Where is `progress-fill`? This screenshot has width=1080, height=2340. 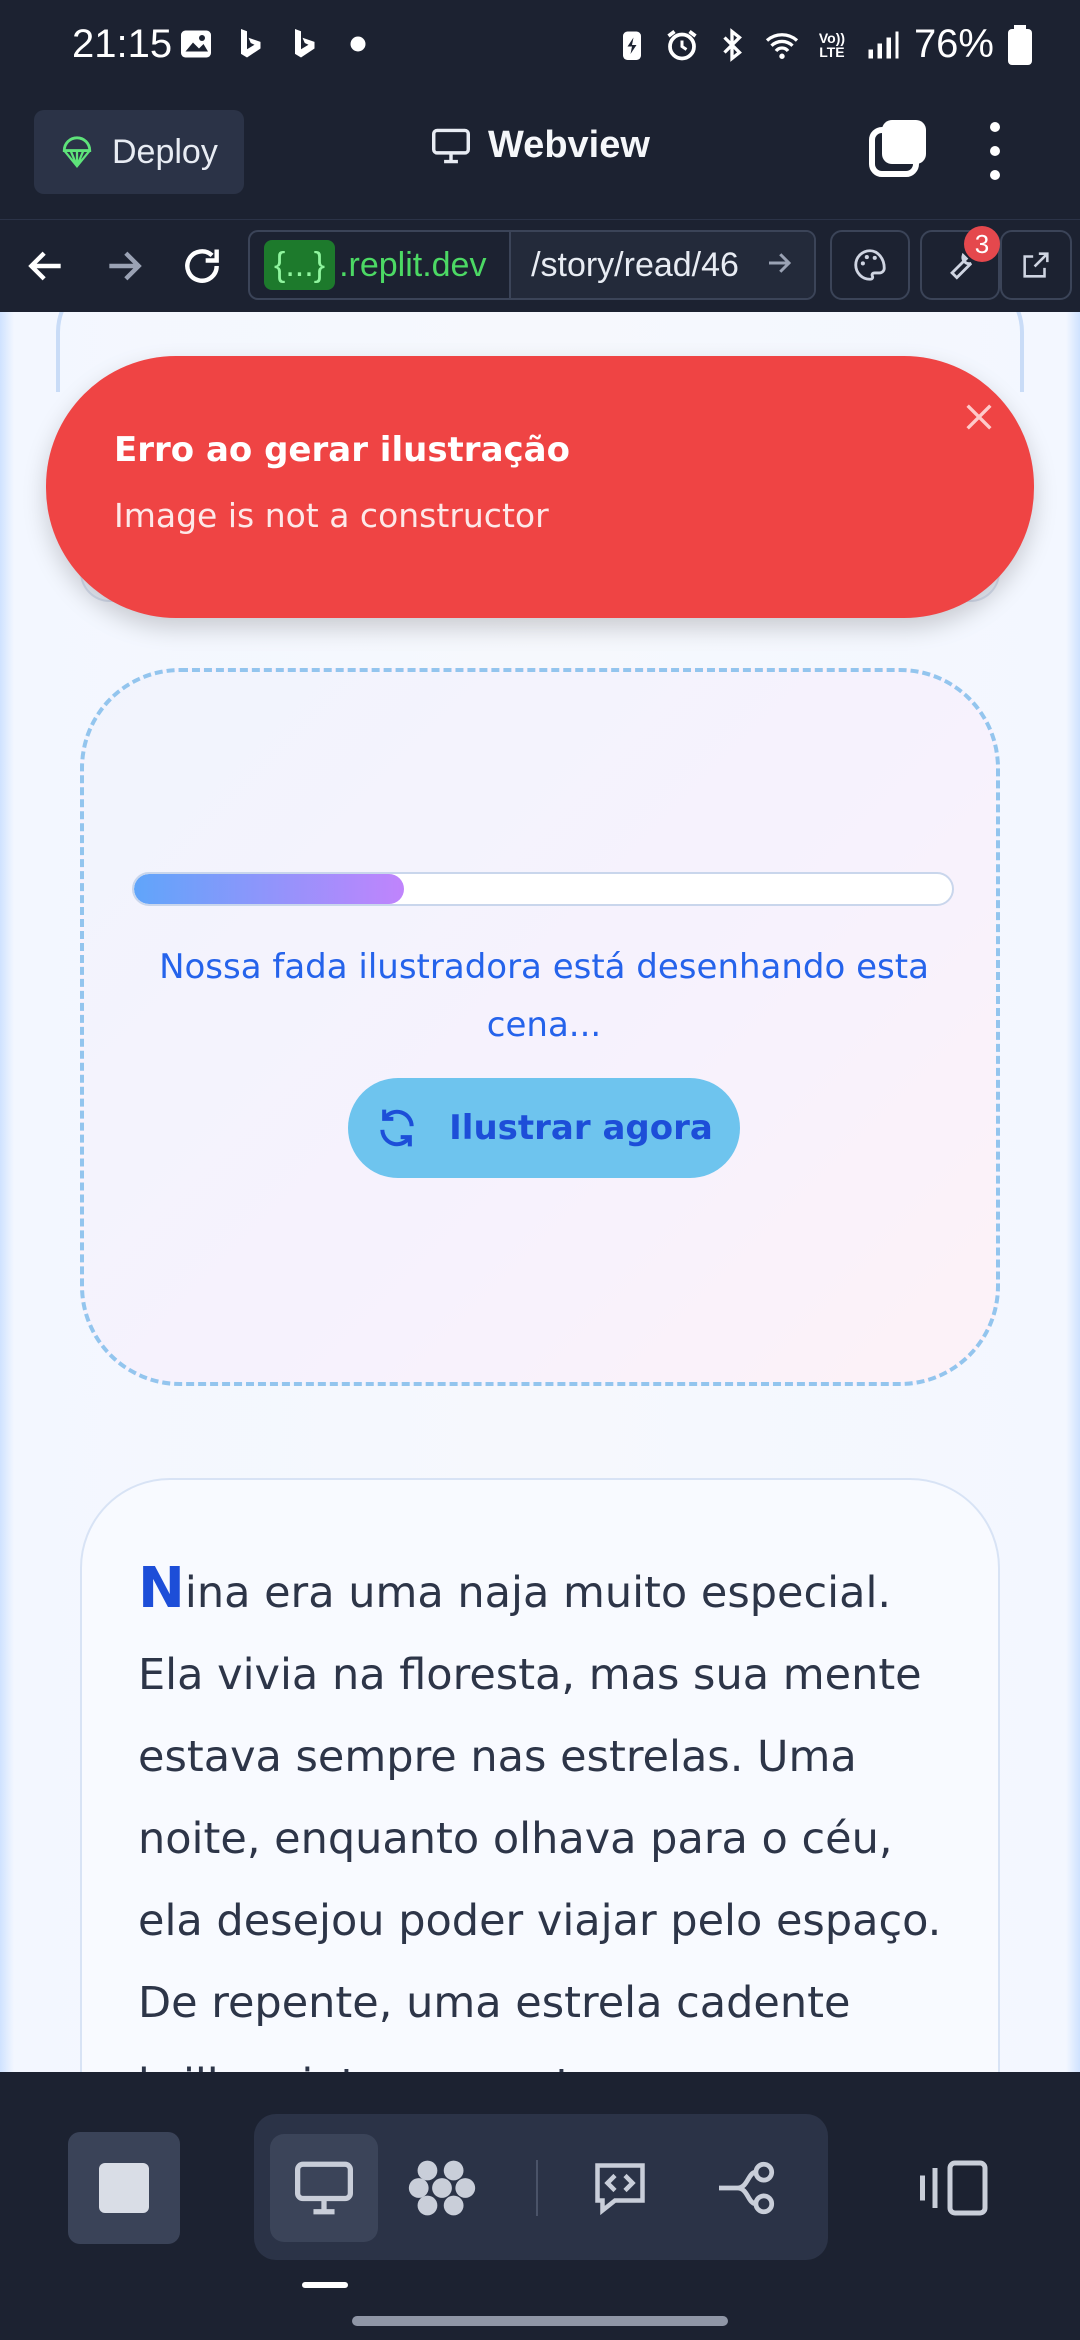 progress-fill is located at coordinates (269, 889).